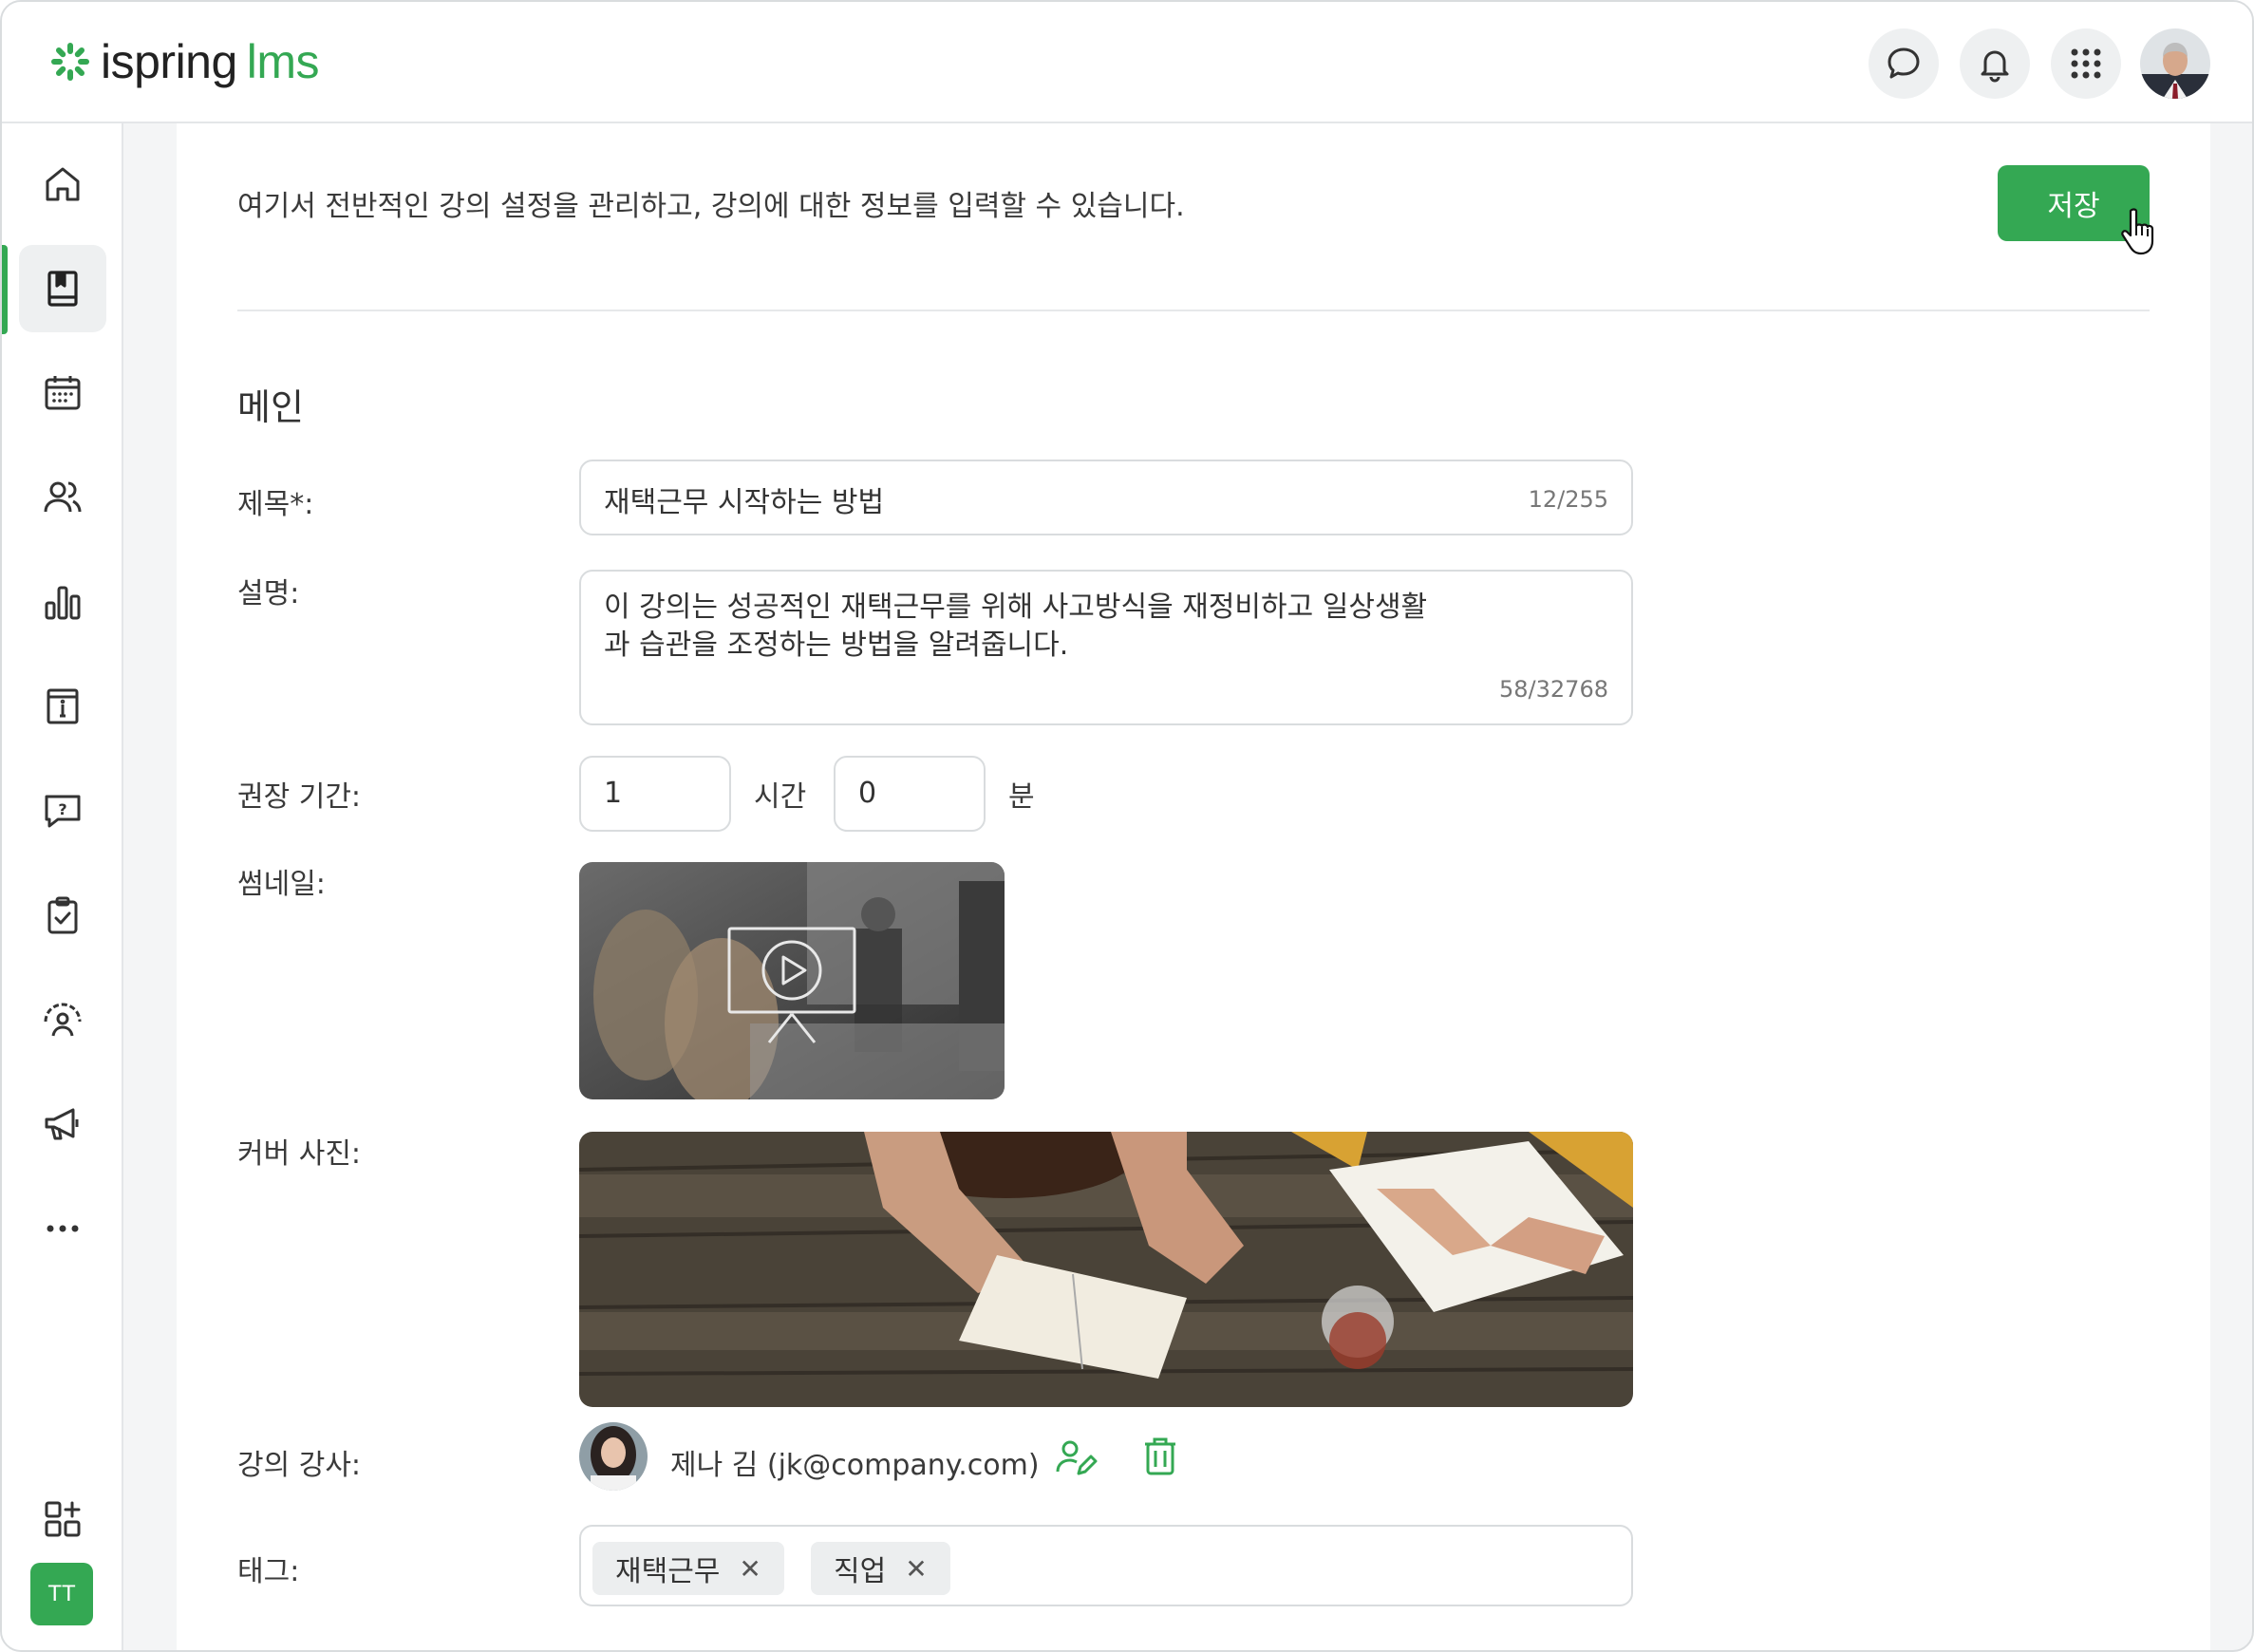  I want to click on calendar-icon, so click(63, 393).